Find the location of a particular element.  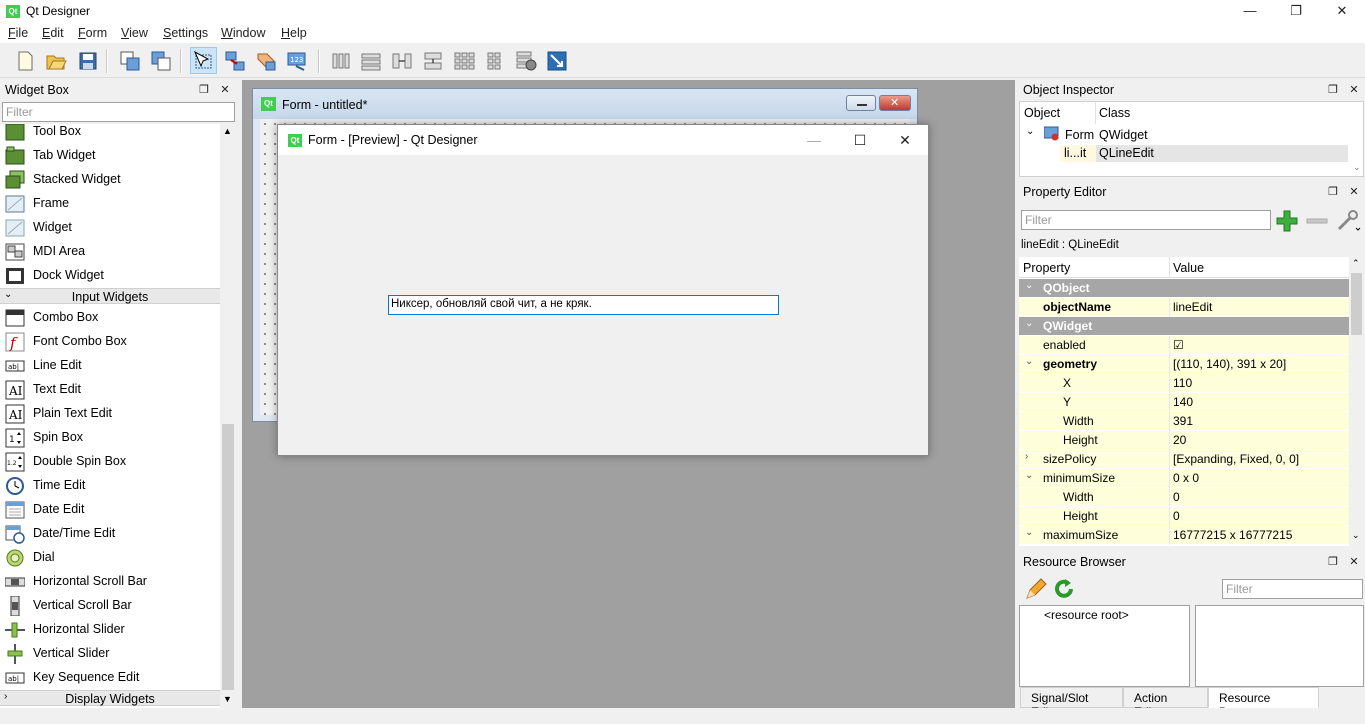

form-window-titlebar: Qt Form - untitled* ✕ is located at coordinates (585, 104).